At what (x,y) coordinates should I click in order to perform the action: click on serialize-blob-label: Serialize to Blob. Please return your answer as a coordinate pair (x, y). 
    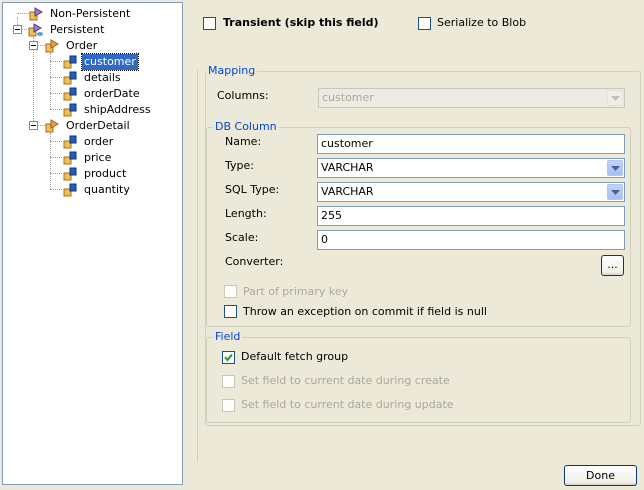
    Looking at the image, I should click on (482, 22).